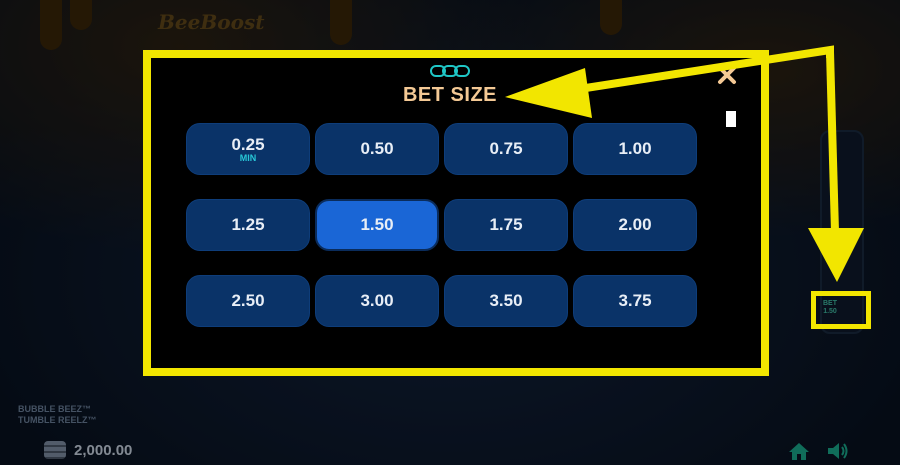  Describe the element at coordinates (669, 81) in the screenshot. I see `annotation-arrow-to-title` at that location.